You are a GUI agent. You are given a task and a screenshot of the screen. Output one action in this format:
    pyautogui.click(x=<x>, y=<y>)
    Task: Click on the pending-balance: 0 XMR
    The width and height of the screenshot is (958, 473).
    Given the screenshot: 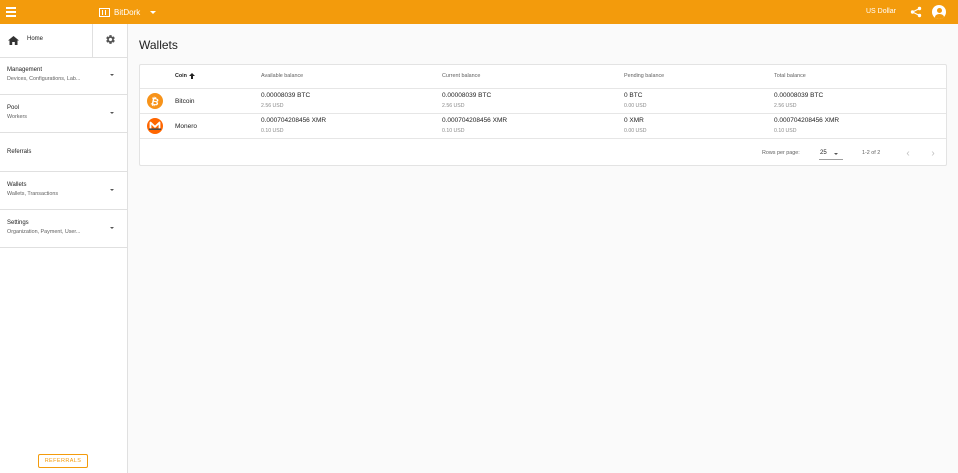 What is the action you would take?
    pyautogui.click(x=634, y=120)
    